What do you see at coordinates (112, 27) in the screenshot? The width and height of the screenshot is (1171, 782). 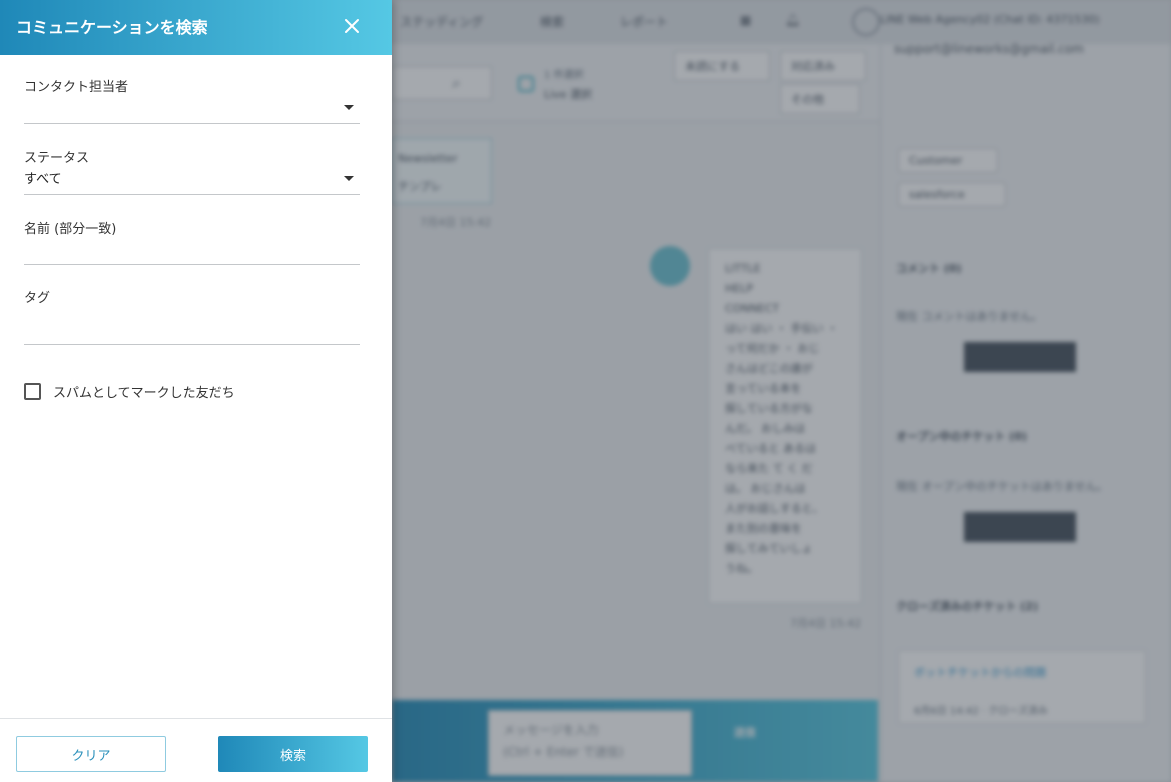 I see `panel-title: コミュニケーションを検索` at bounding box center [112, 27].